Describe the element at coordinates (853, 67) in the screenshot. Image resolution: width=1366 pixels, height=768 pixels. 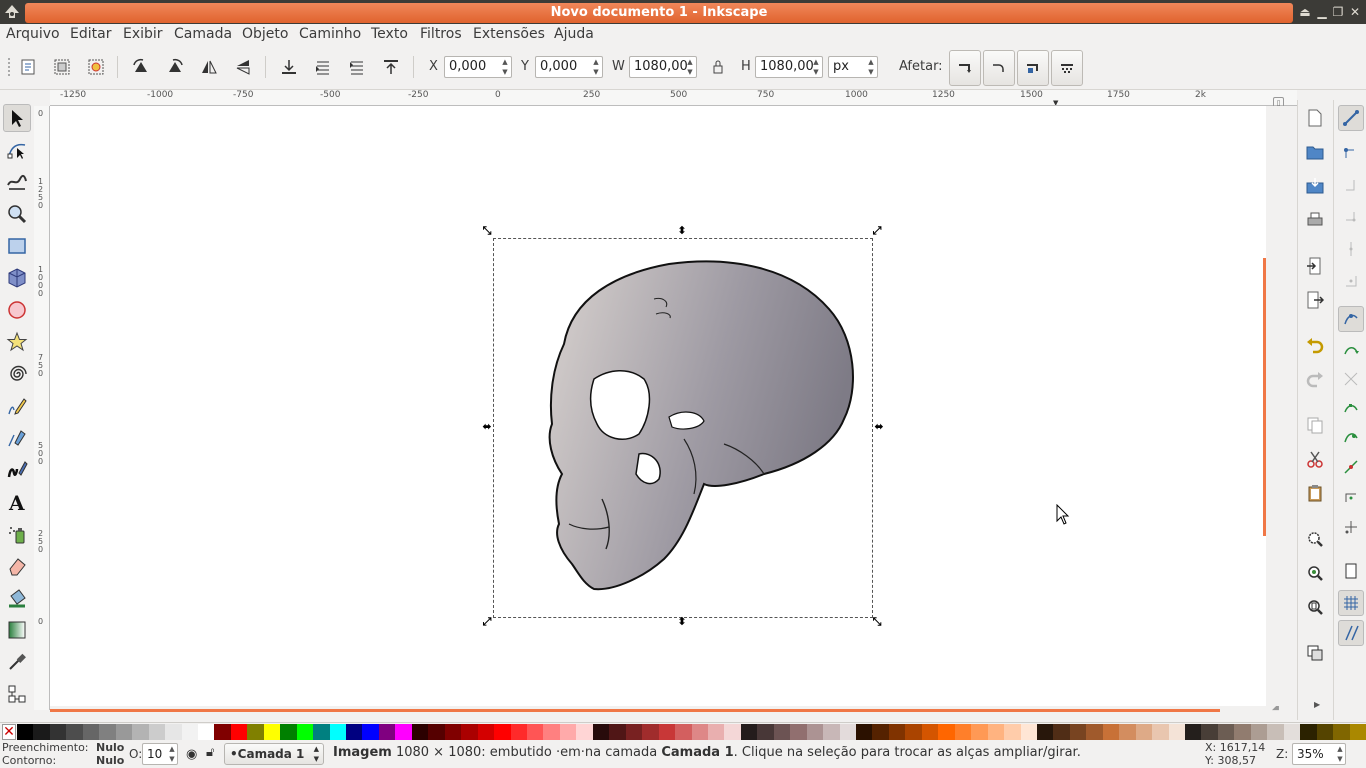
I see `unit-select: px ▲ ▼` at that location.